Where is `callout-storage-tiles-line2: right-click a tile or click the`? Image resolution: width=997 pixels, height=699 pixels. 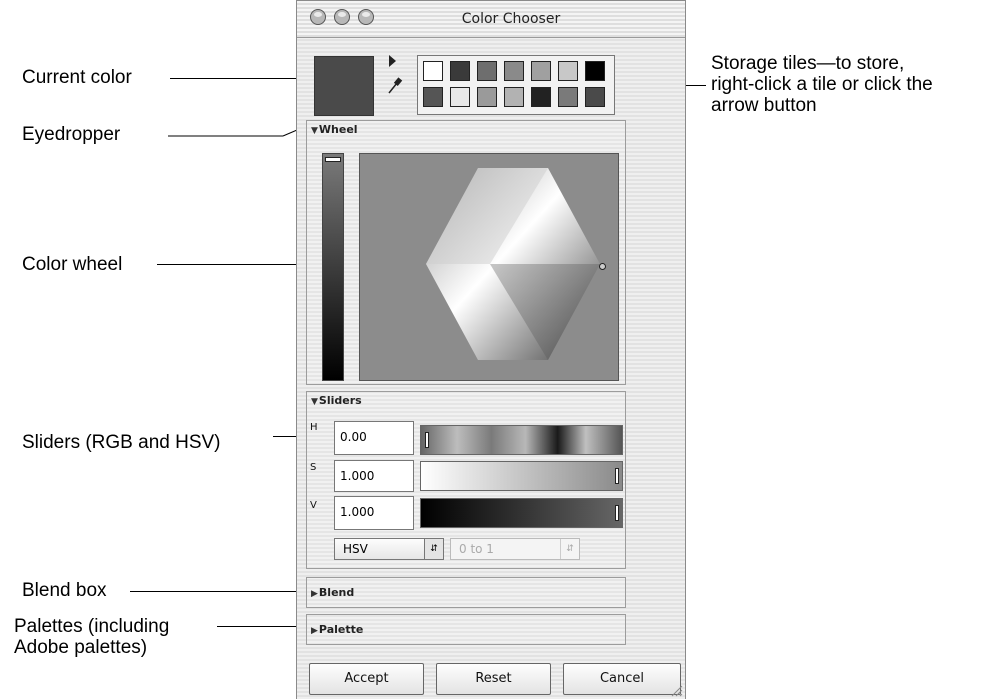 callout-storage-tiles-line2: right-click a tile or click the is located at coordinates (822, 84).